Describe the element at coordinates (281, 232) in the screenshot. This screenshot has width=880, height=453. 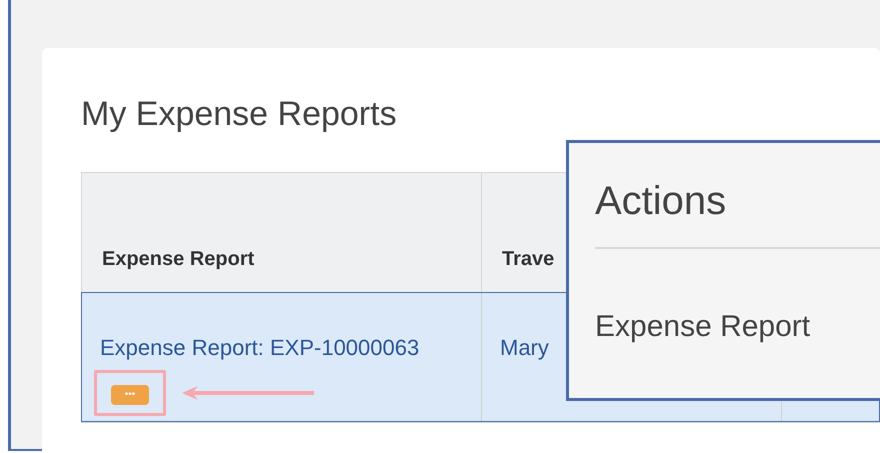
I see `column-header: Expense Report` at that location.